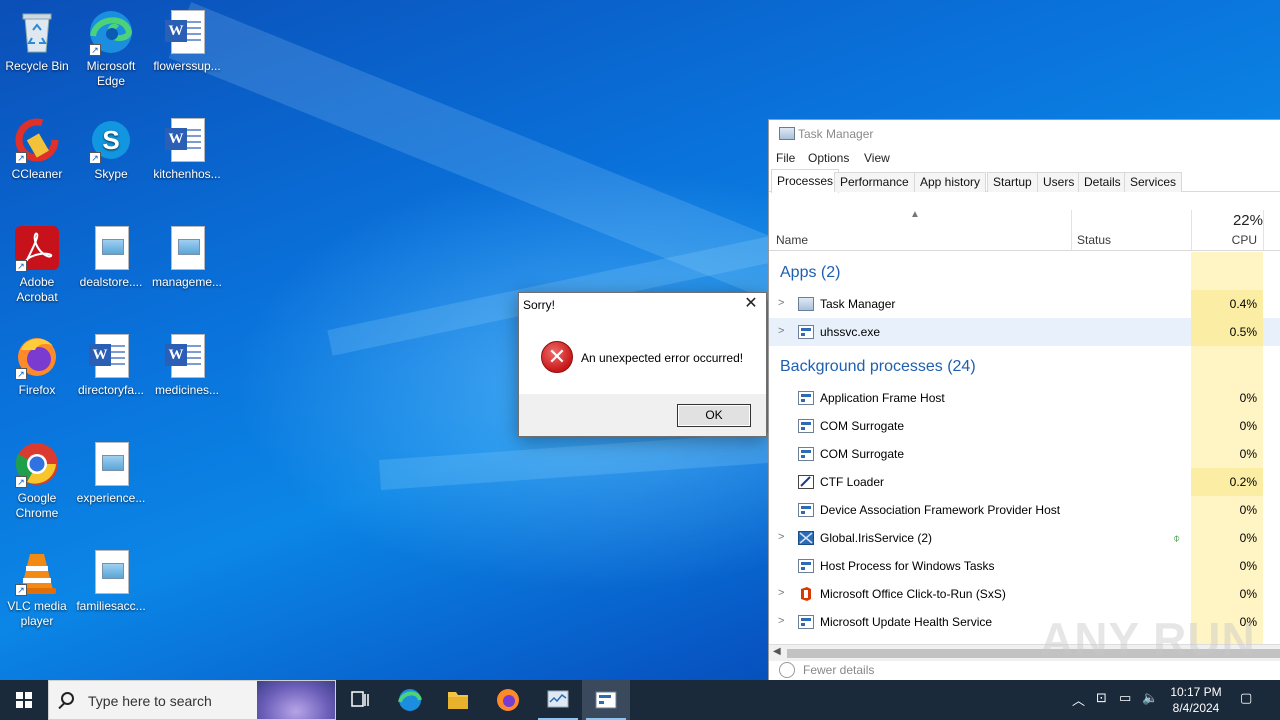  I want to click on process-name: COM Surrogate, so click(862, 426).